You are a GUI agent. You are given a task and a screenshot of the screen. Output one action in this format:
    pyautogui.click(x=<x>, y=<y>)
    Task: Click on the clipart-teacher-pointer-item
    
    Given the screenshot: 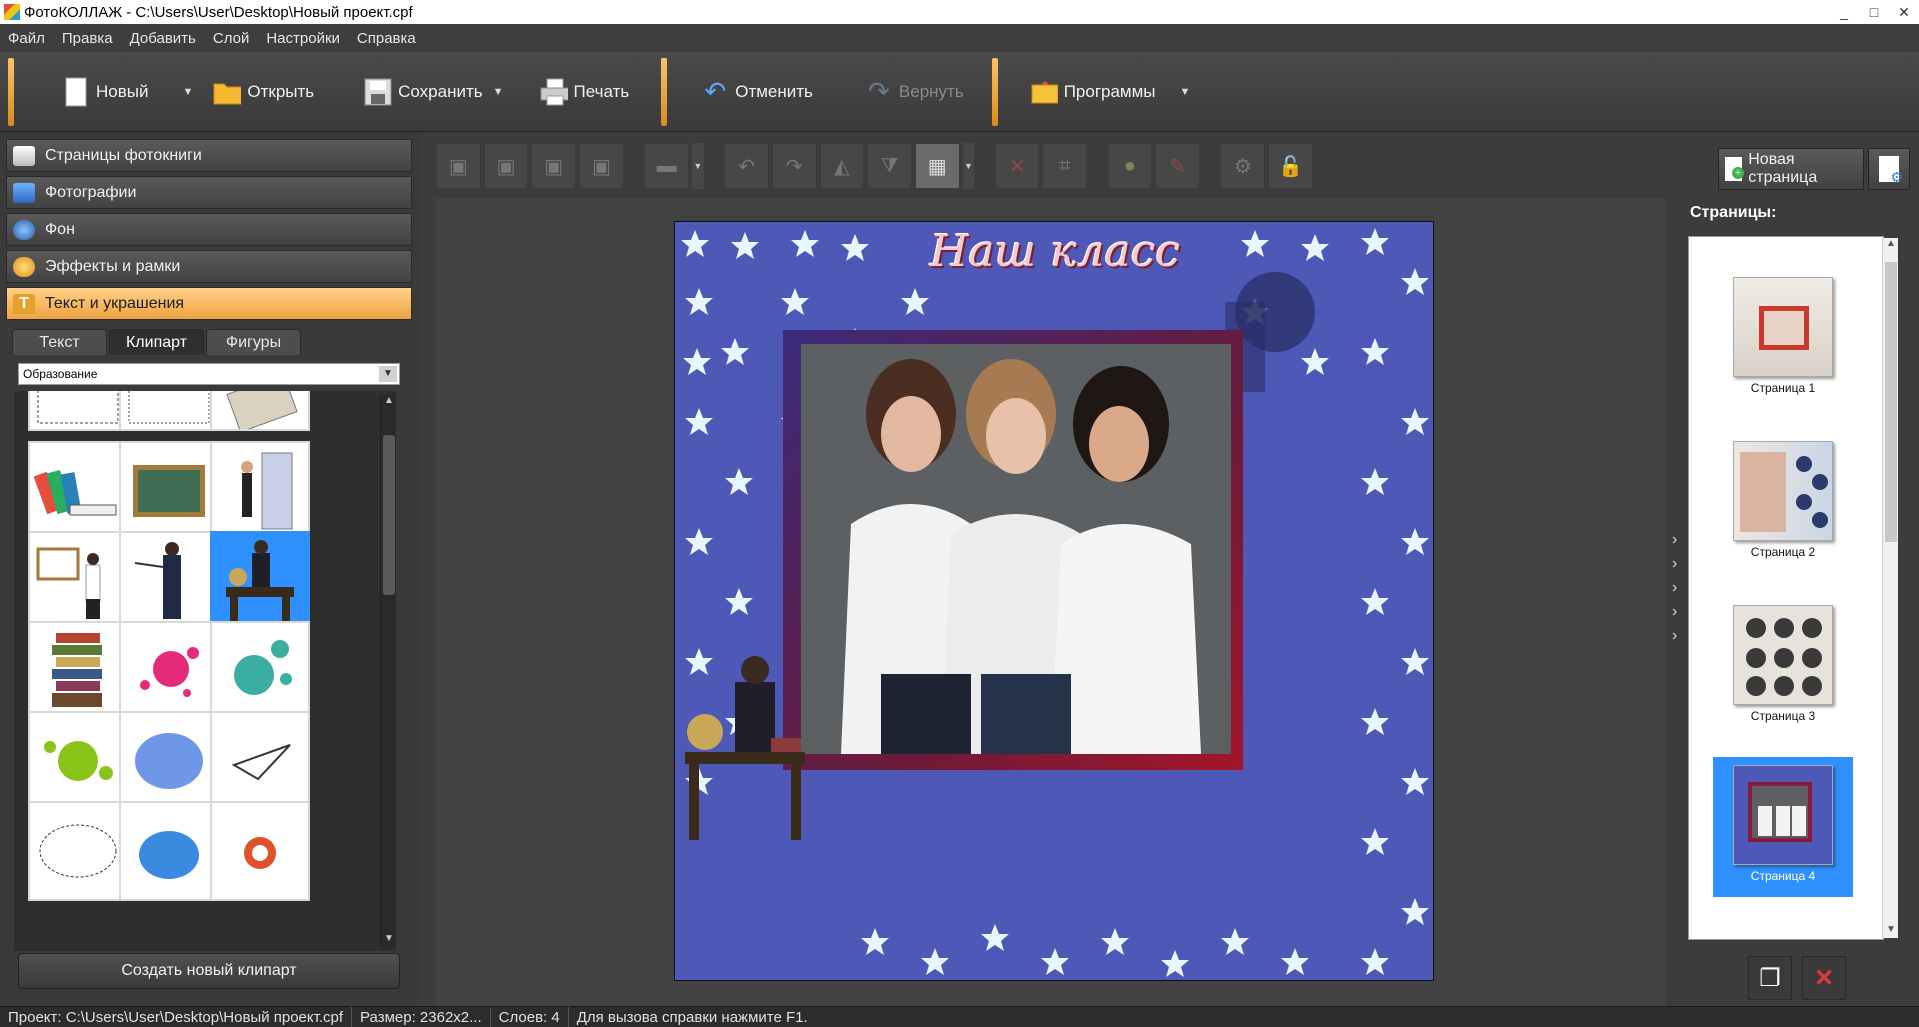 What is the action you would take?
    pyautogui.click(x=169, y=581)
    